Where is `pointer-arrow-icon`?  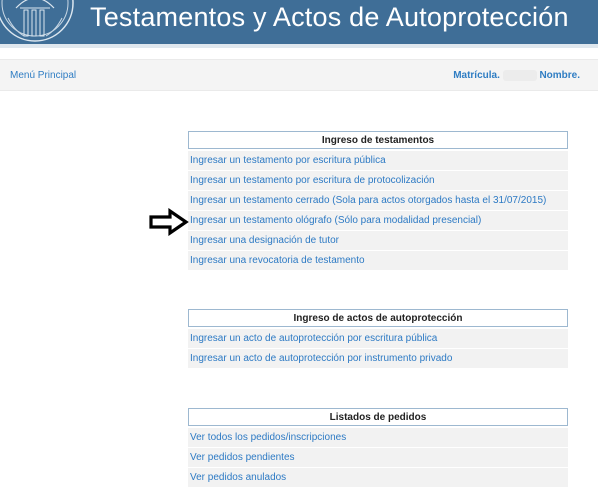 pointer-arrow-icon is located at coordinates (169, 222).